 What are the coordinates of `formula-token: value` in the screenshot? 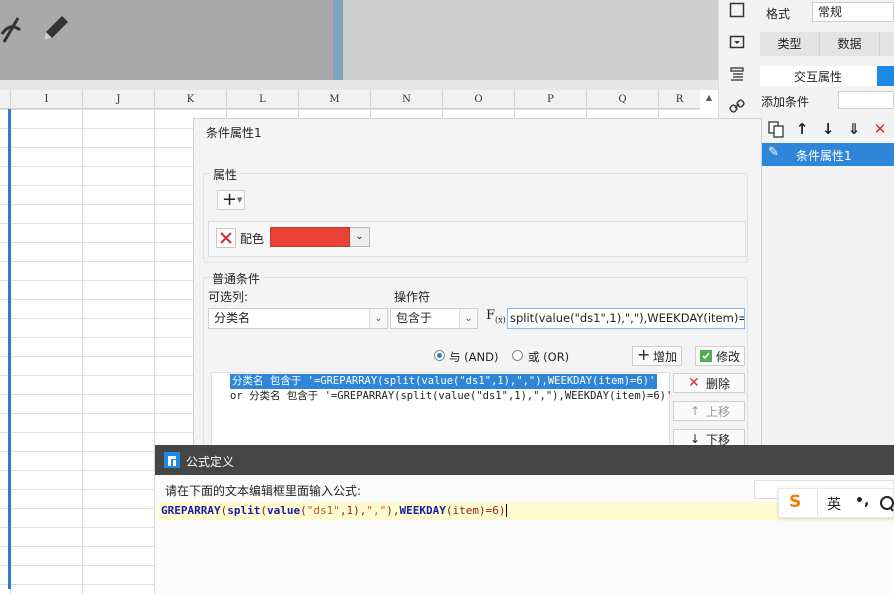 It's located at (283, 510).